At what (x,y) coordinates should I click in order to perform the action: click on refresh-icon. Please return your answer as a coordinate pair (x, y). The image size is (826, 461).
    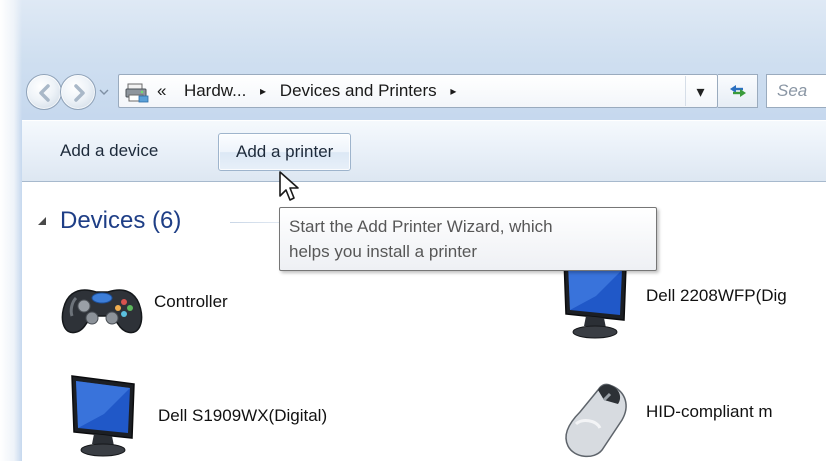
    Looking at the image, I should click on (737, 91).